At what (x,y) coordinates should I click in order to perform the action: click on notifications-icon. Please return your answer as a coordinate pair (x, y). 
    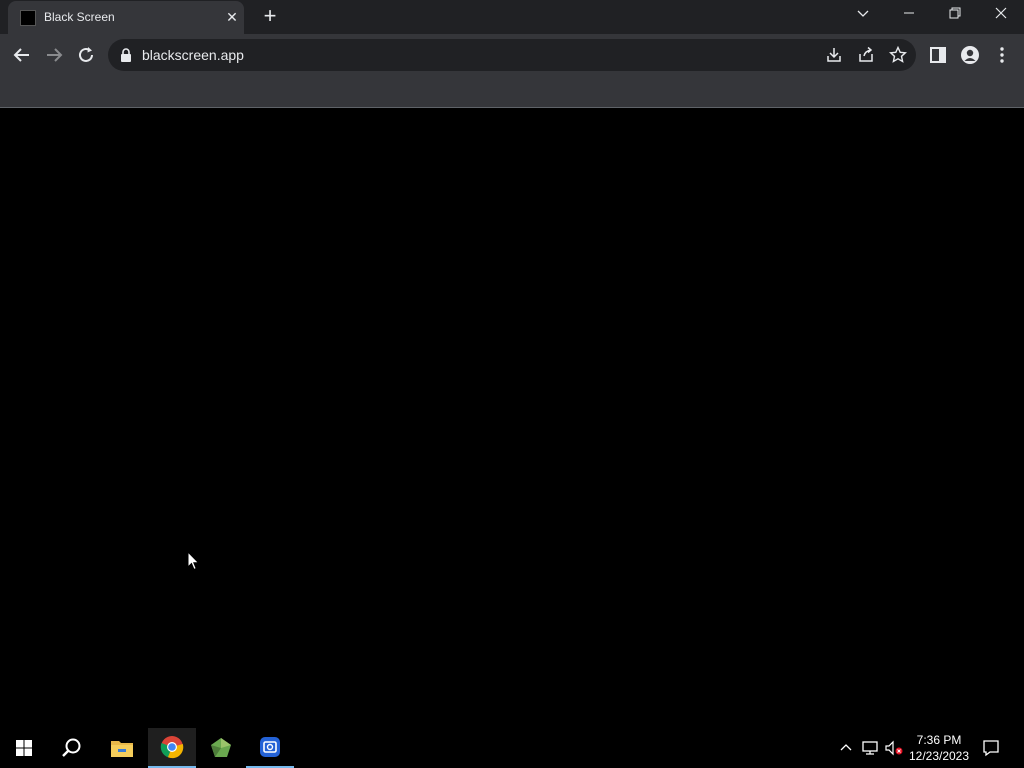
    Looking at the image, I should click on (991, 748).